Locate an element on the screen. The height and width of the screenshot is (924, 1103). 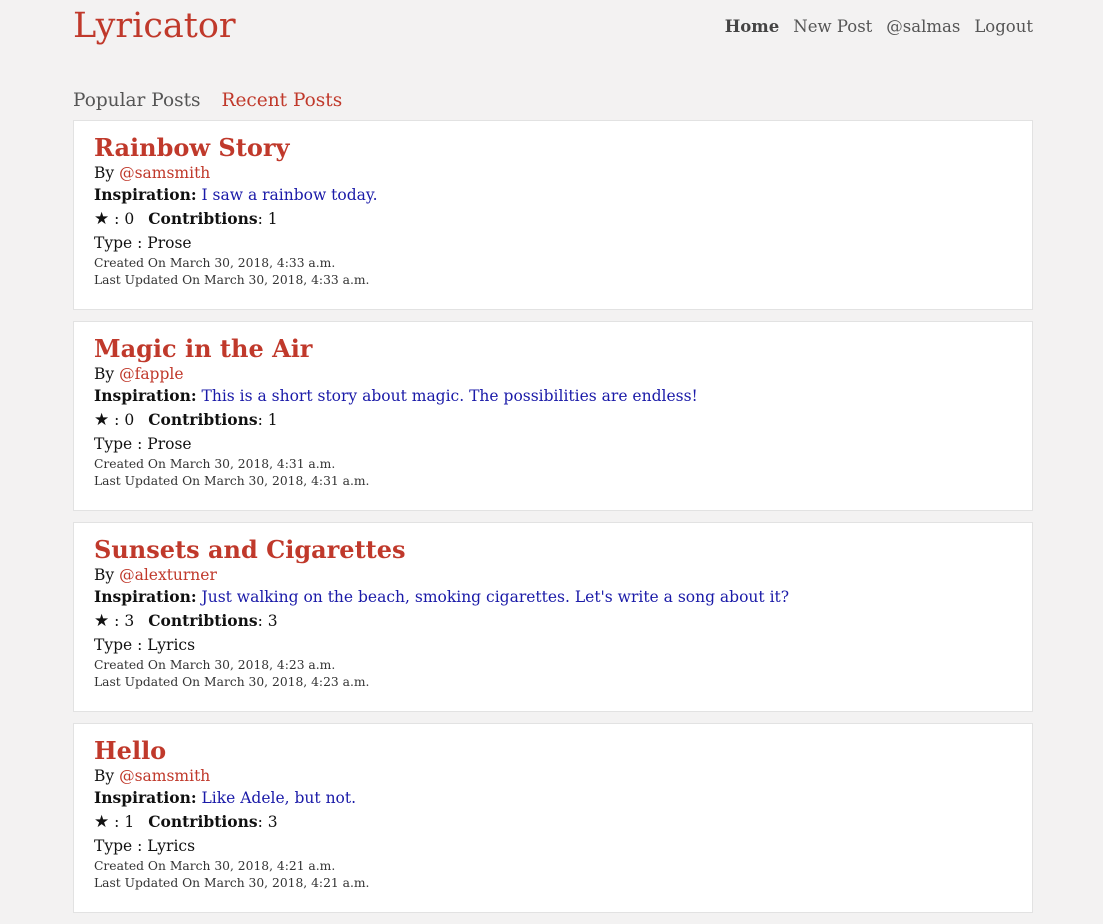
tab-popular-posts: Popular Posts is located at coordinates (137, 100).